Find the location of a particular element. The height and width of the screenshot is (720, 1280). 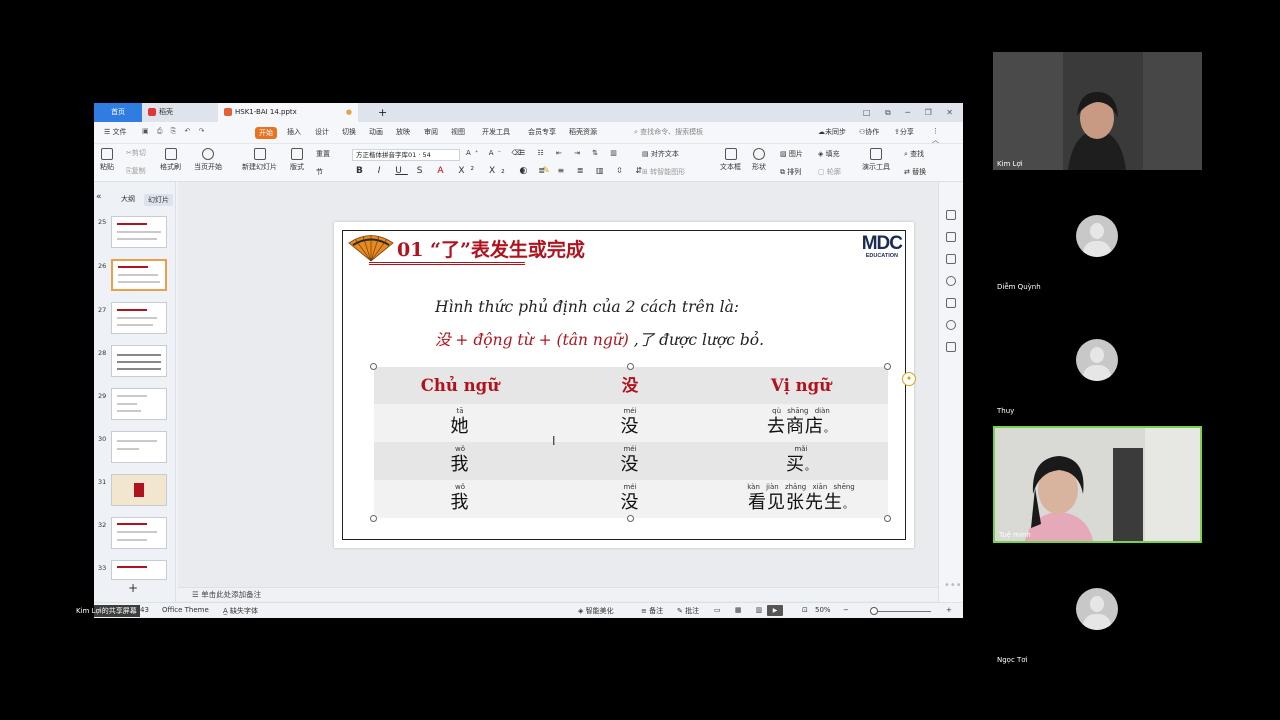

menu-view: 视图 is located at coordinates (458, 132).